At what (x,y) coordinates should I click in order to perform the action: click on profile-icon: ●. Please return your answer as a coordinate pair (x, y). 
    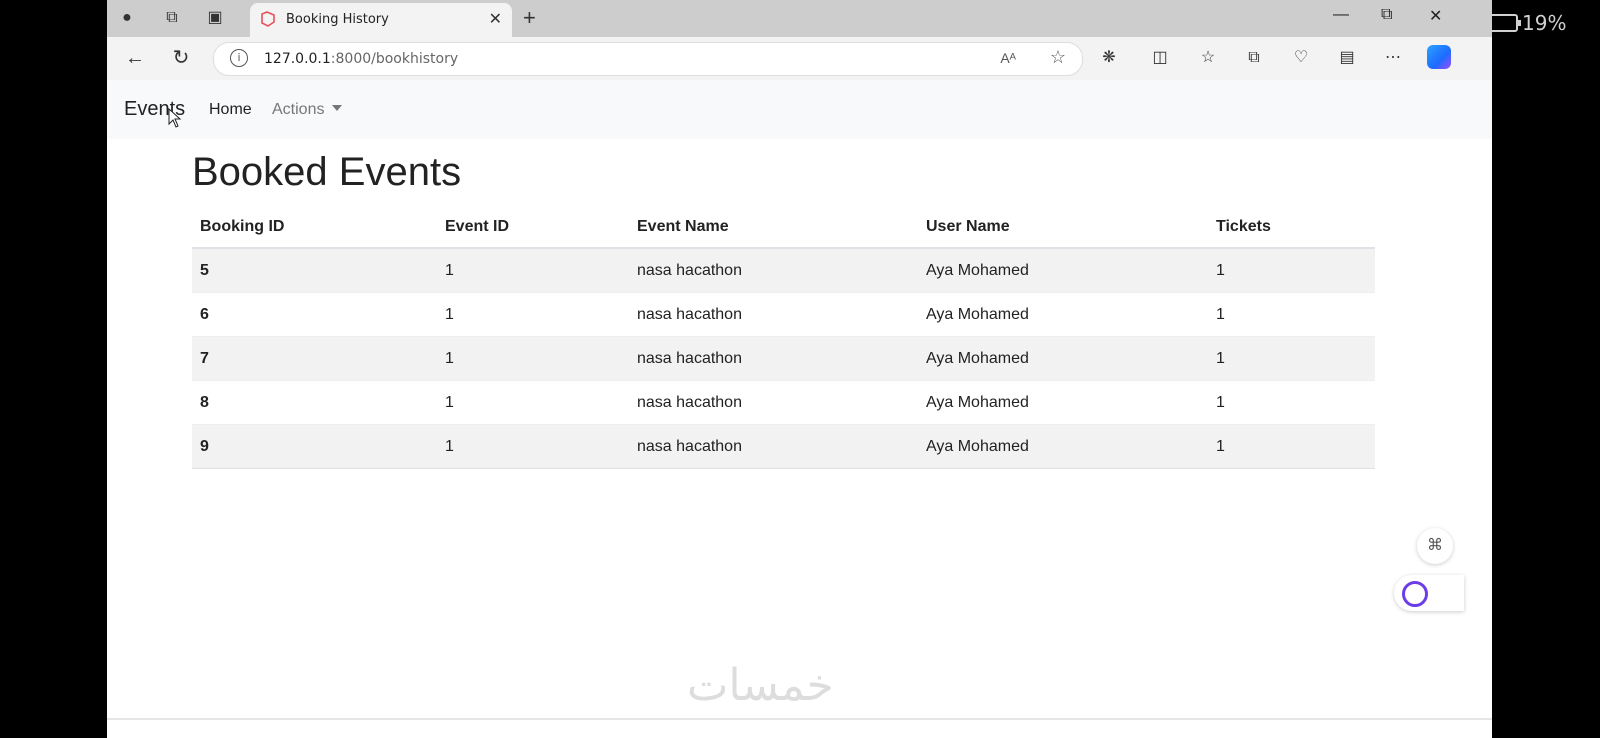
    Looking at the image, I should click on (127, 18).